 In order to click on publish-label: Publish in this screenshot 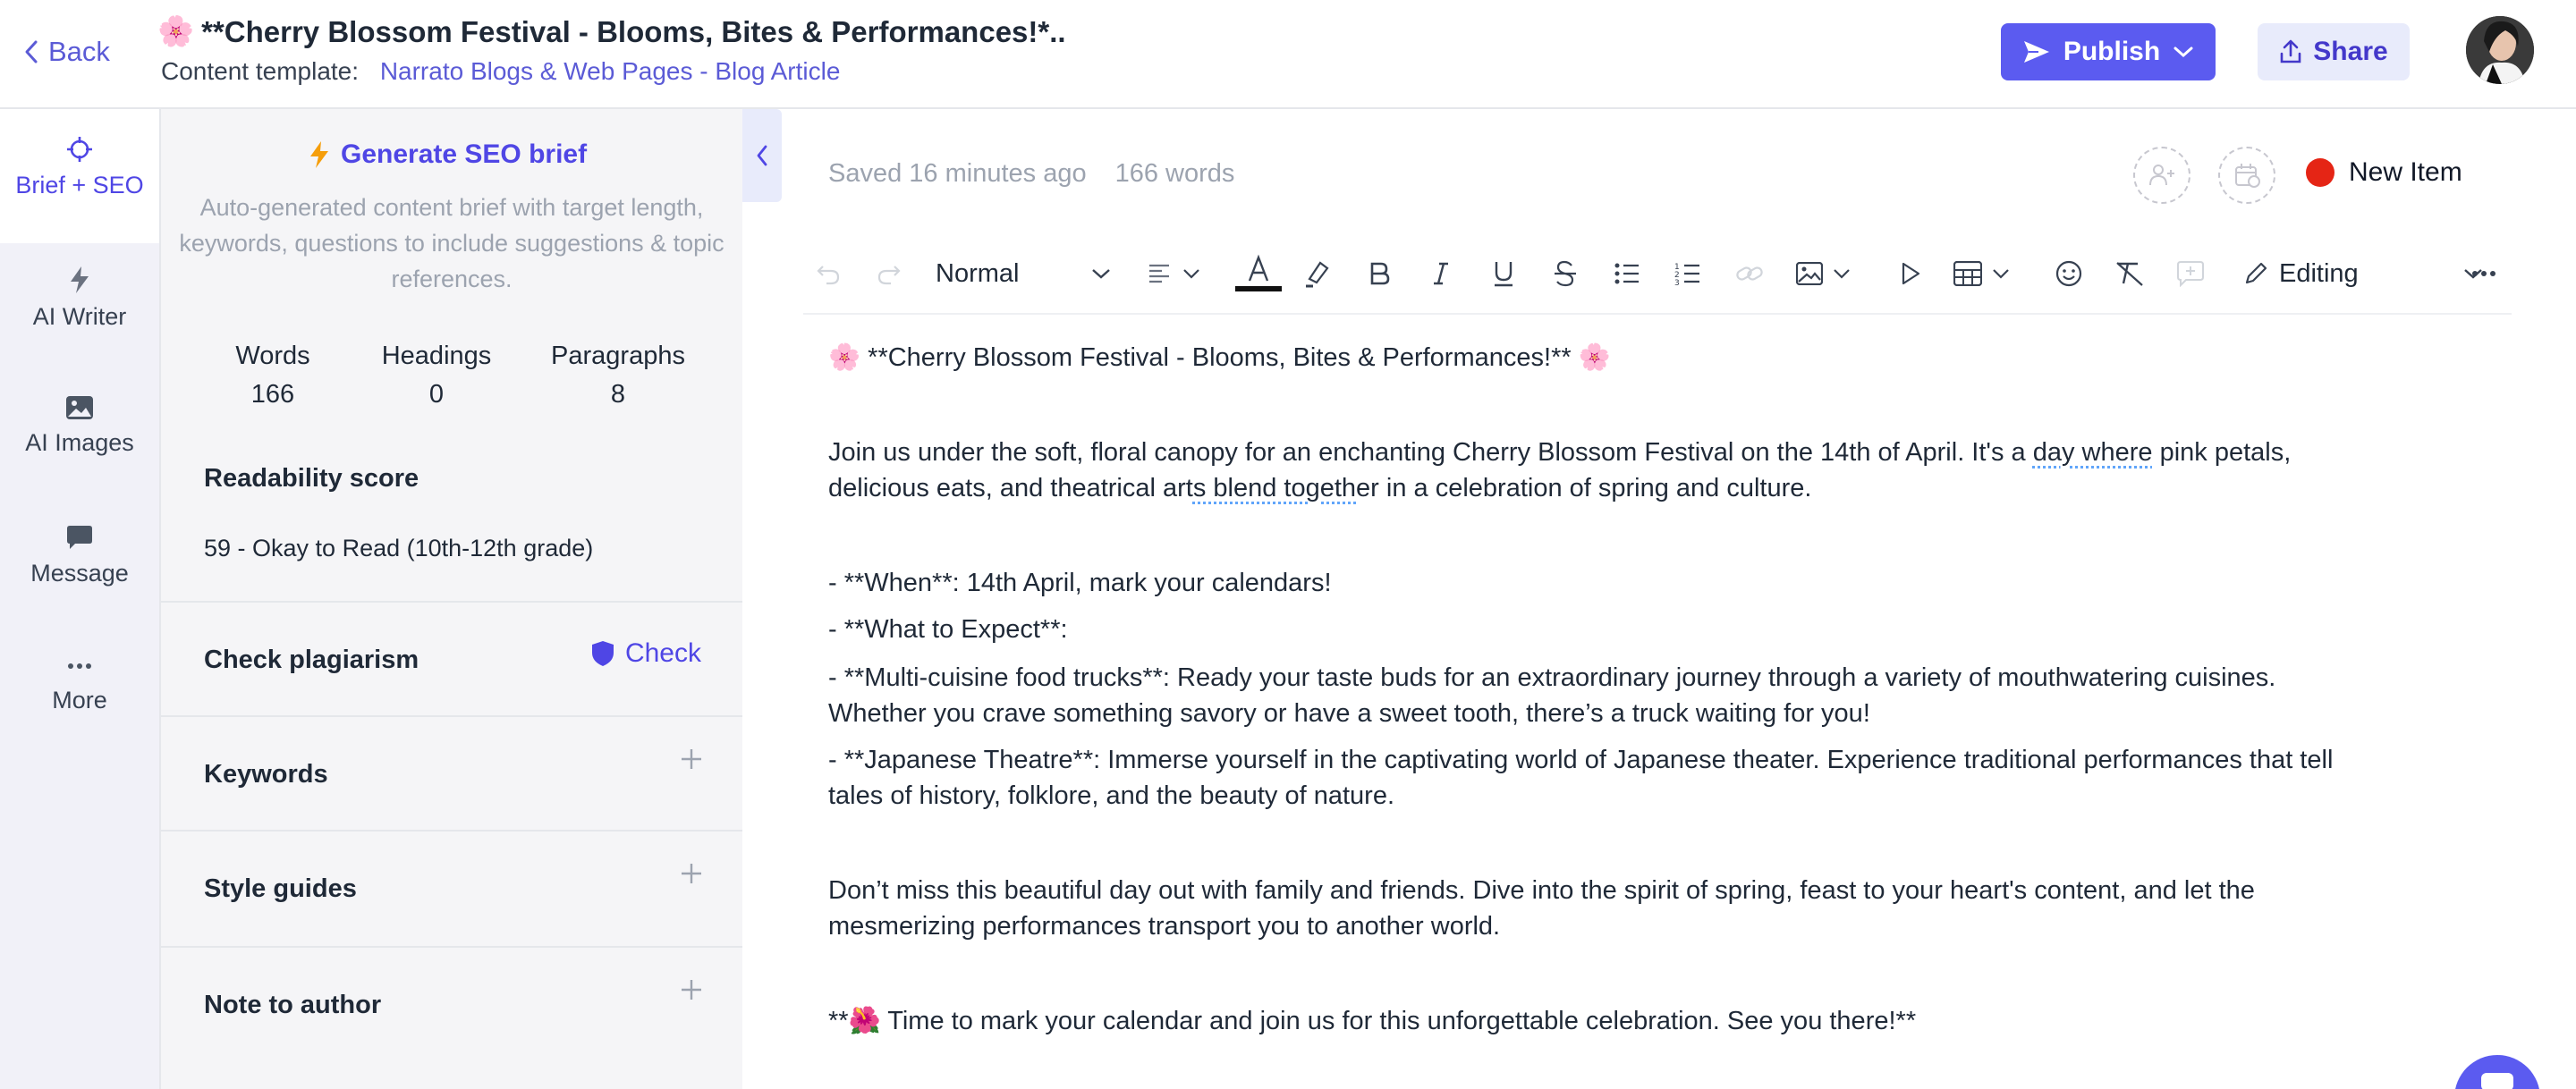, I will do `click(2111, 52)`.